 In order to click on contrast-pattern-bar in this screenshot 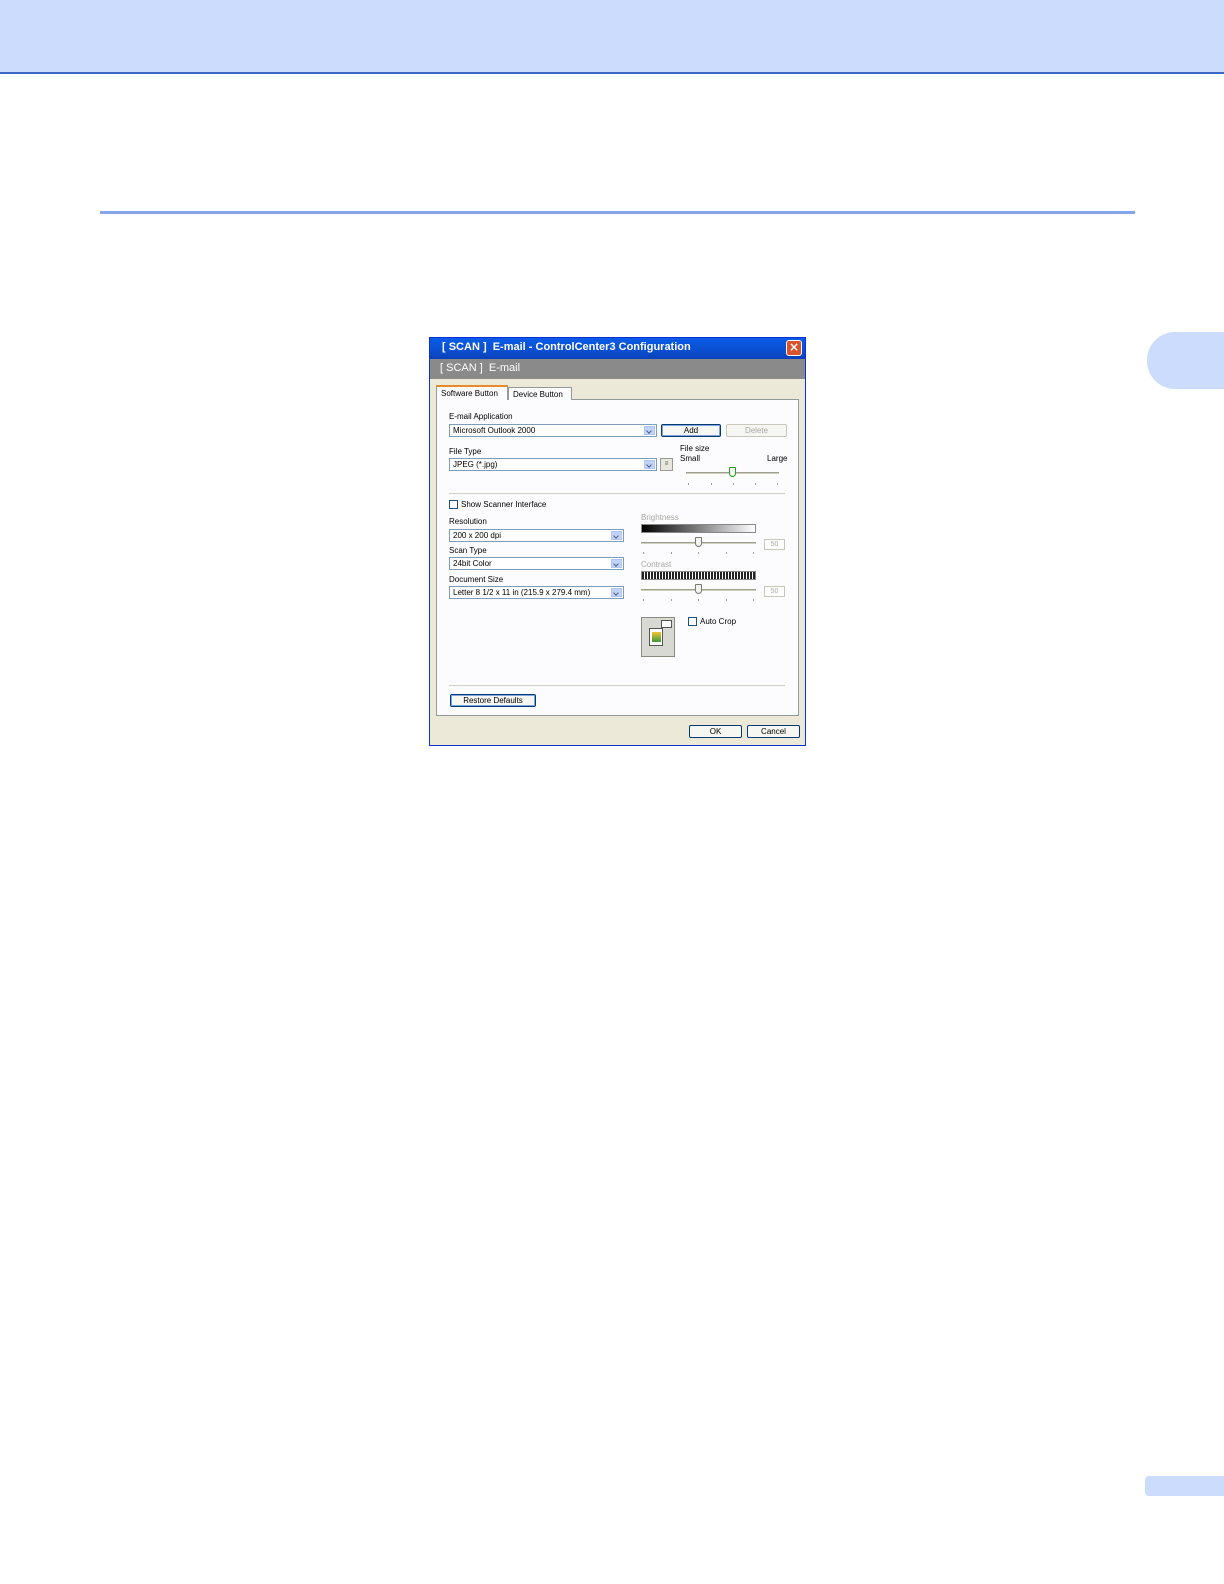, I will do `click(698, 575)`.